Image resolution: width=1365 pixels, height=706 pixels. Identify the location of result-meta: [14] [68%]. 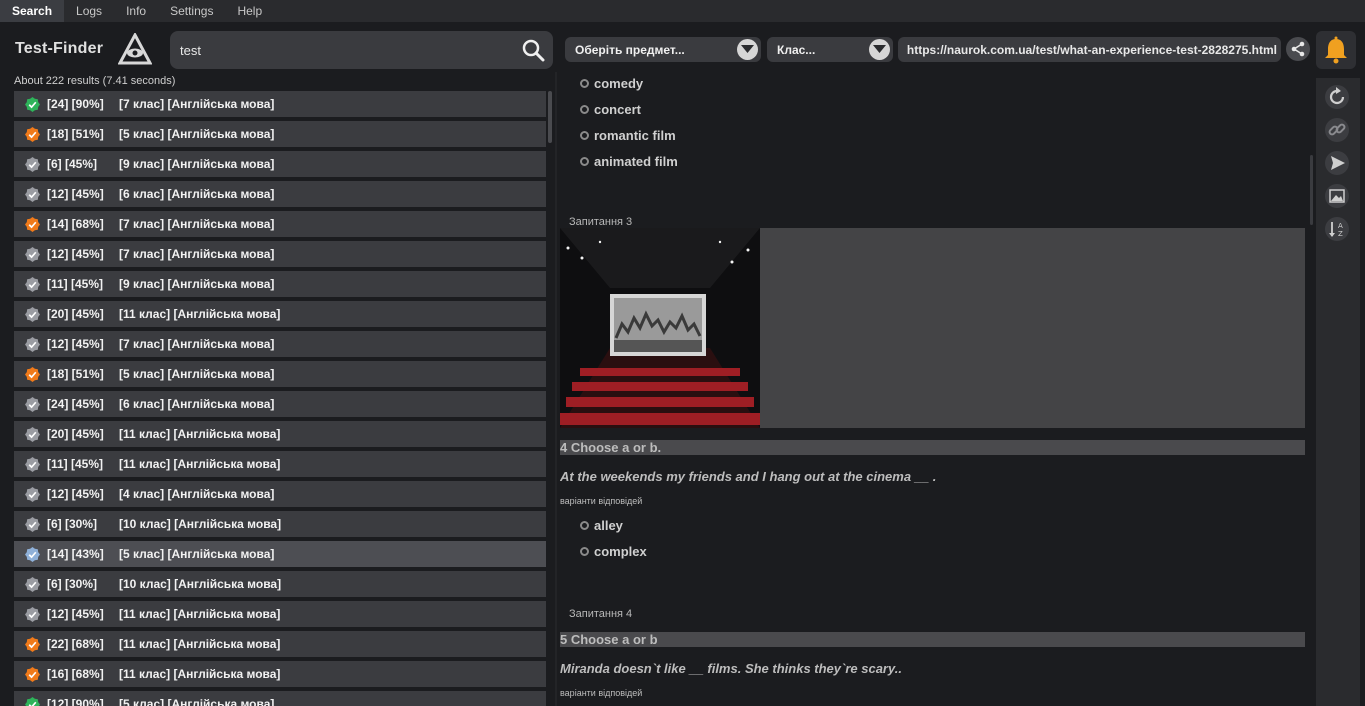
(75, 224).